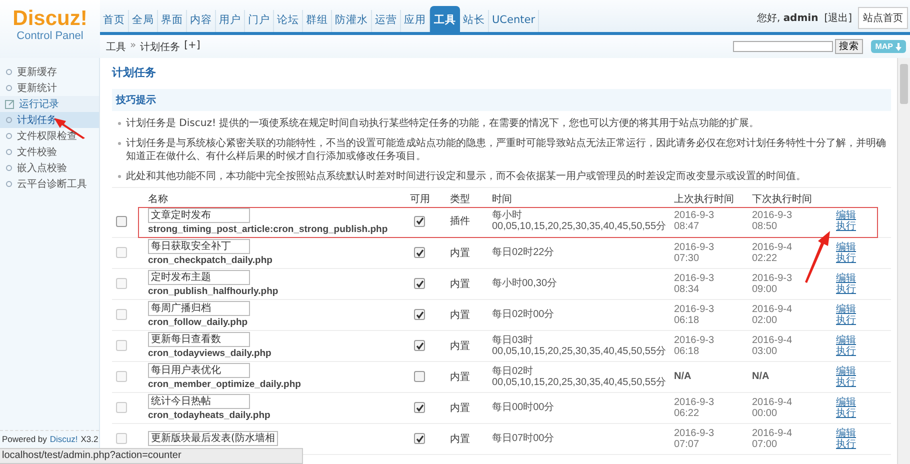 The image size is (910, 464). I want to click on nav-tab: 防灌水, so click(352, 21).